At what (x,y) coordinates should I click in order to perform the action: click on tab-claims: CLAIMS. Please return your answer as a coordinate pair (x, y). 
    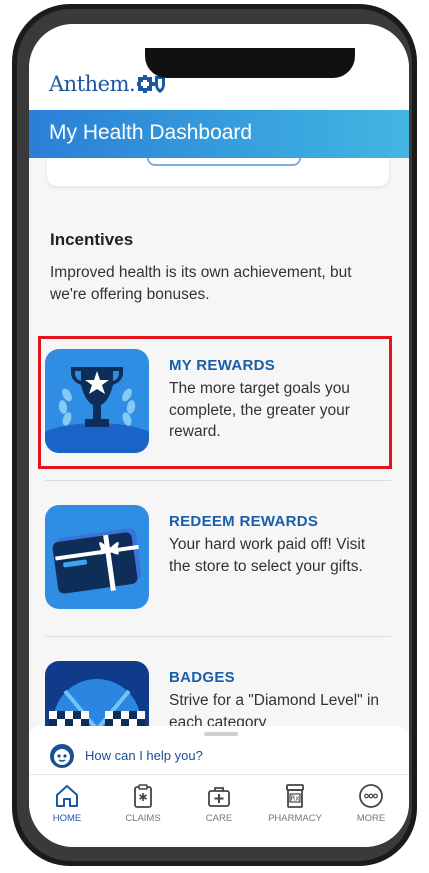
    Looking at the image, I should click on (143, 803).